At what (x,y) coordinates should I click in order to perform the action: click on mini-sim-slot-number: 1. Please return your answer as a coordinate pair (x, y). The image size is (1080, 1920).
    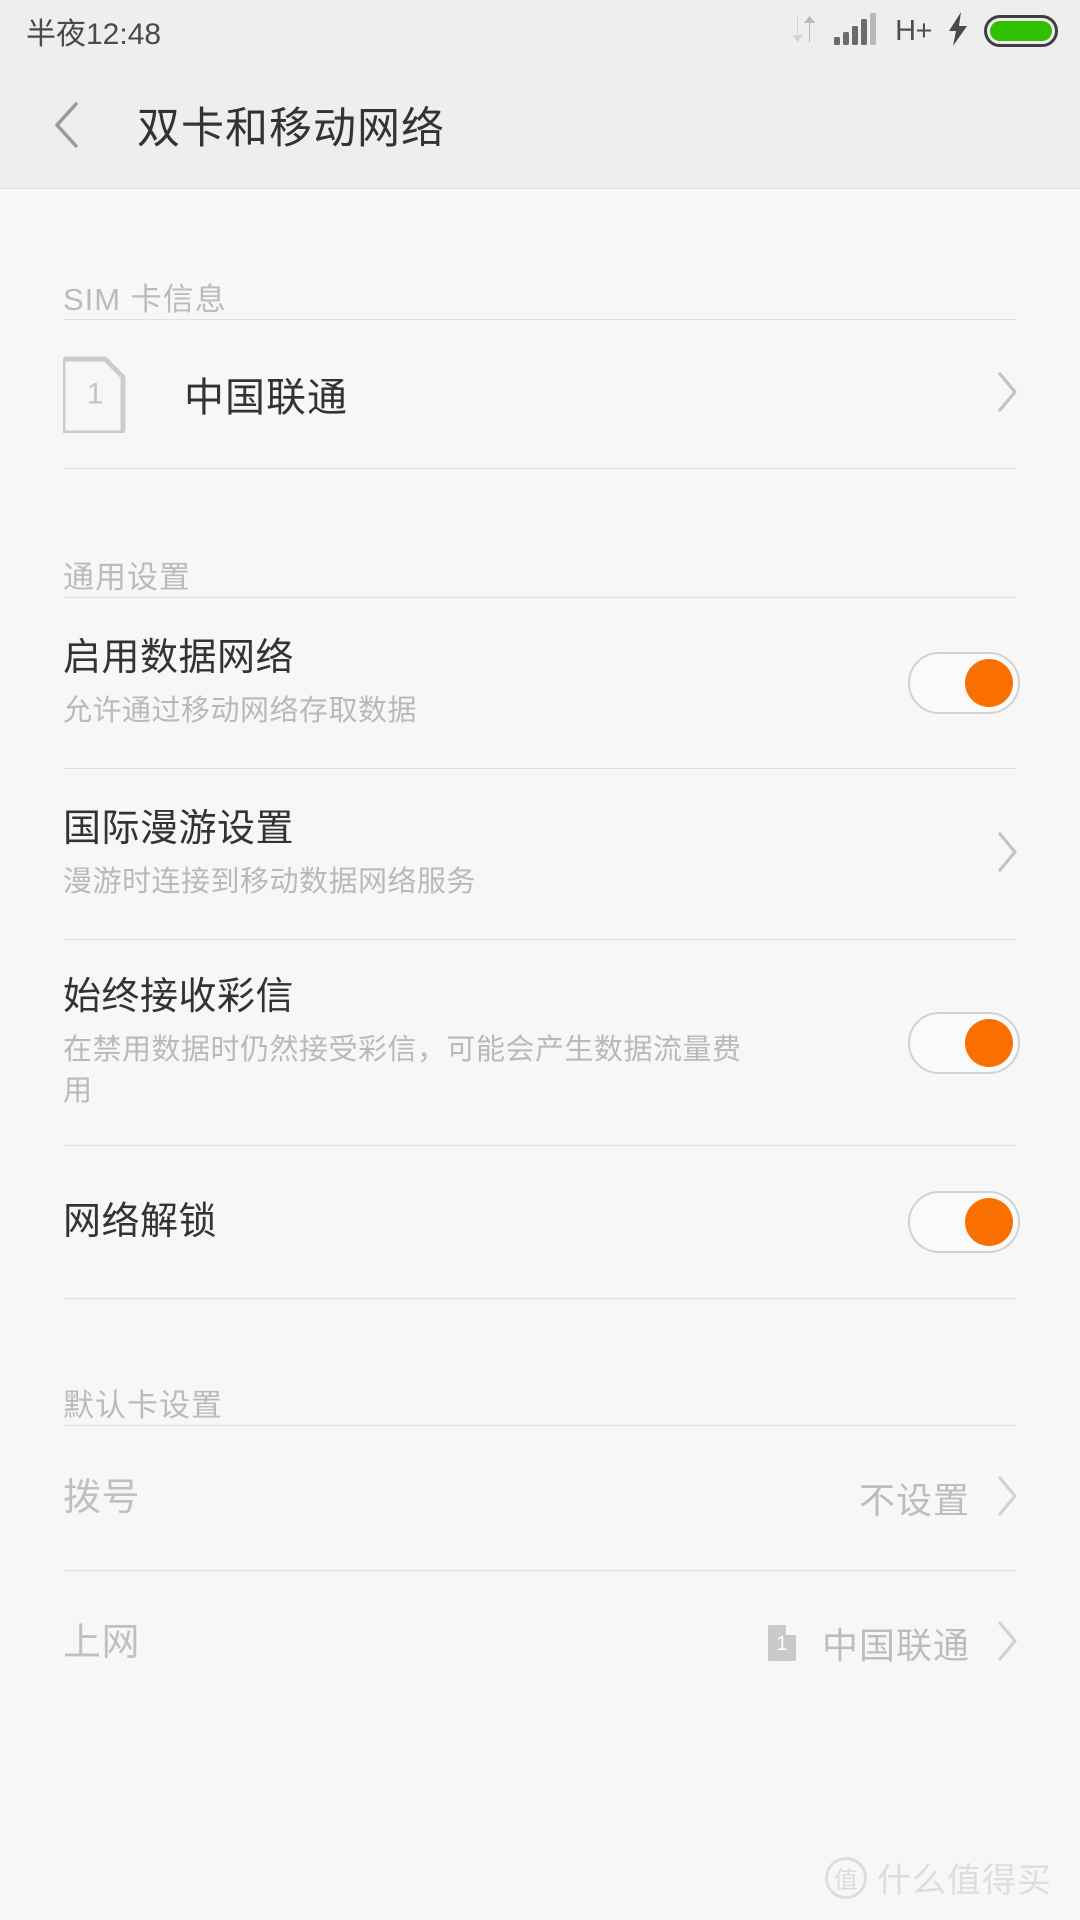
    Looking at the image, I should click on (782, 1644).